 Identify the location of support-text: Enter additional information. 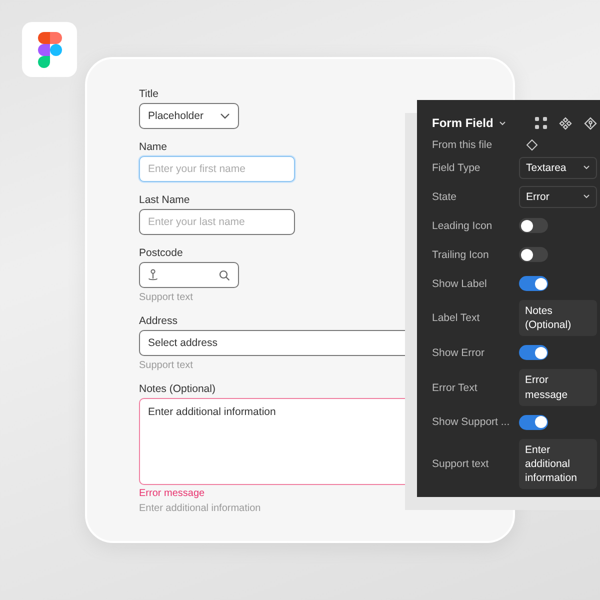
(200, 508).